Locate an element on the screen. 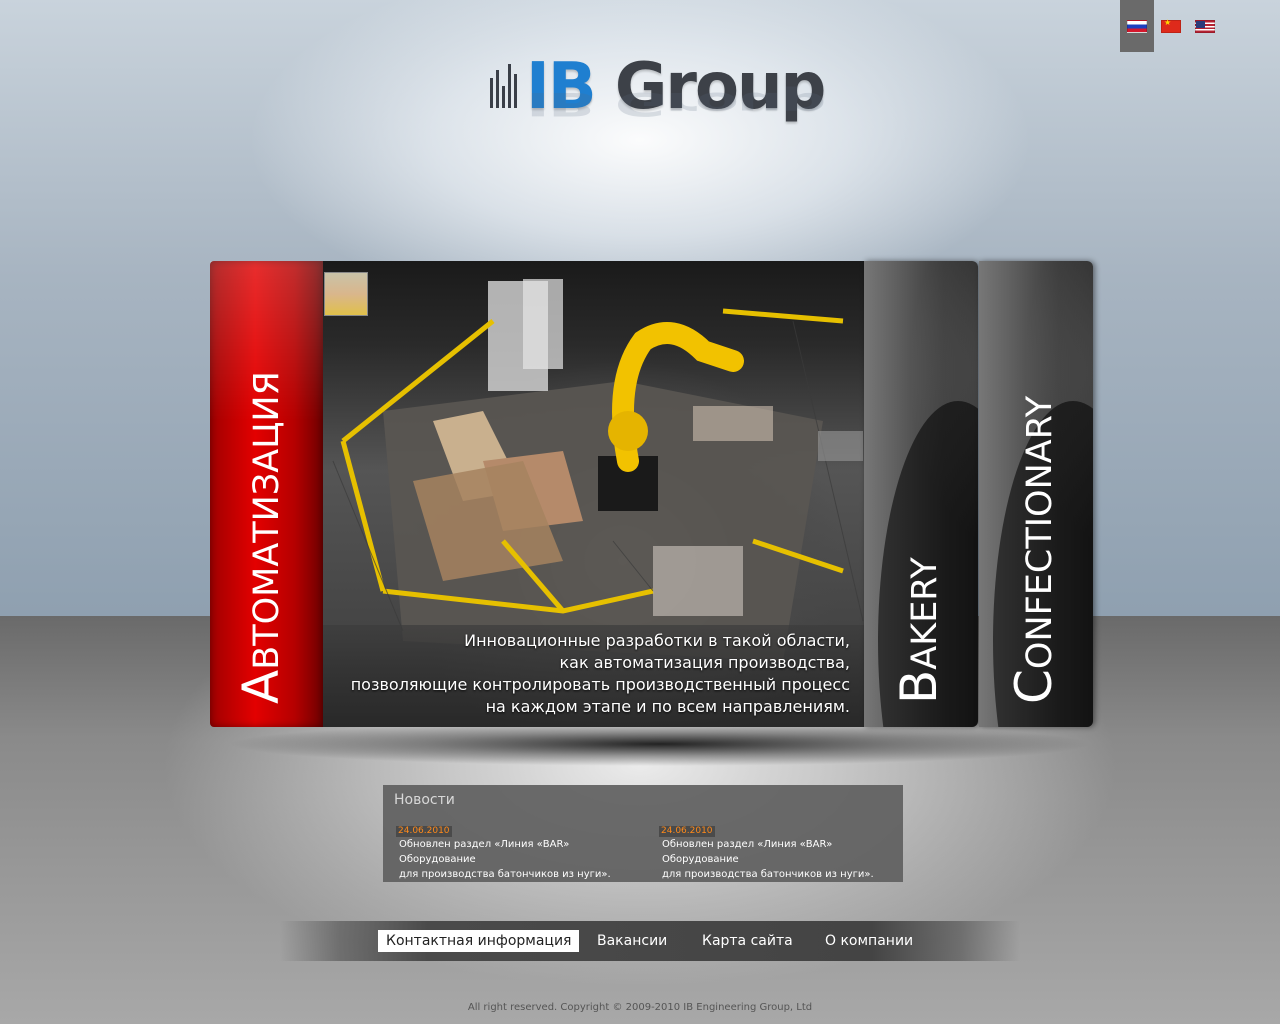  tab-automation-label: Автоматизация is located at coordinates (261, 537).